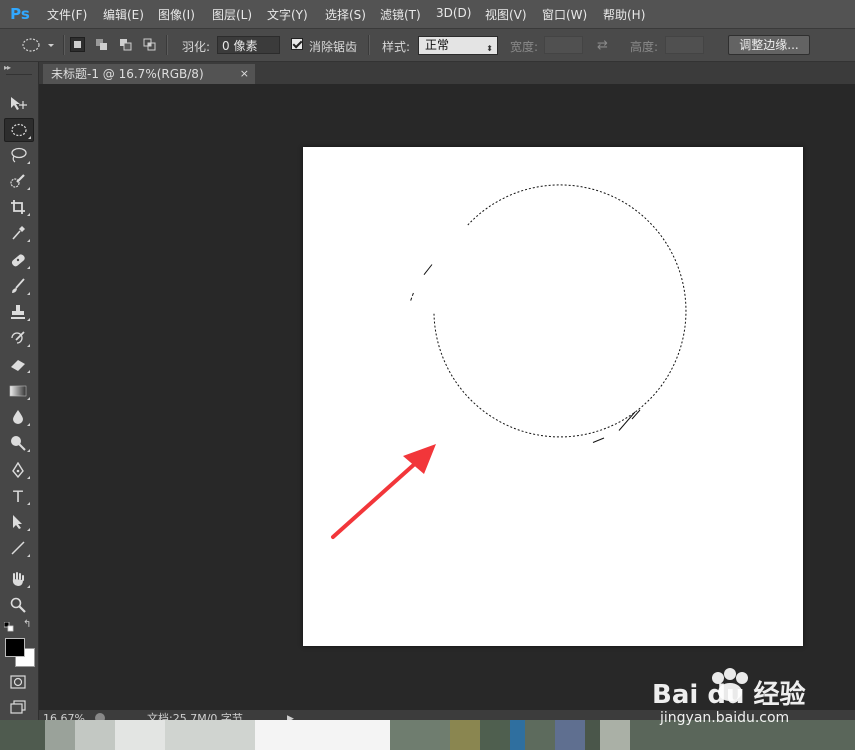 Image resolution: width=855 pixels, height=750 pixels. I want to click on type-icon: T, so click(18, 496).